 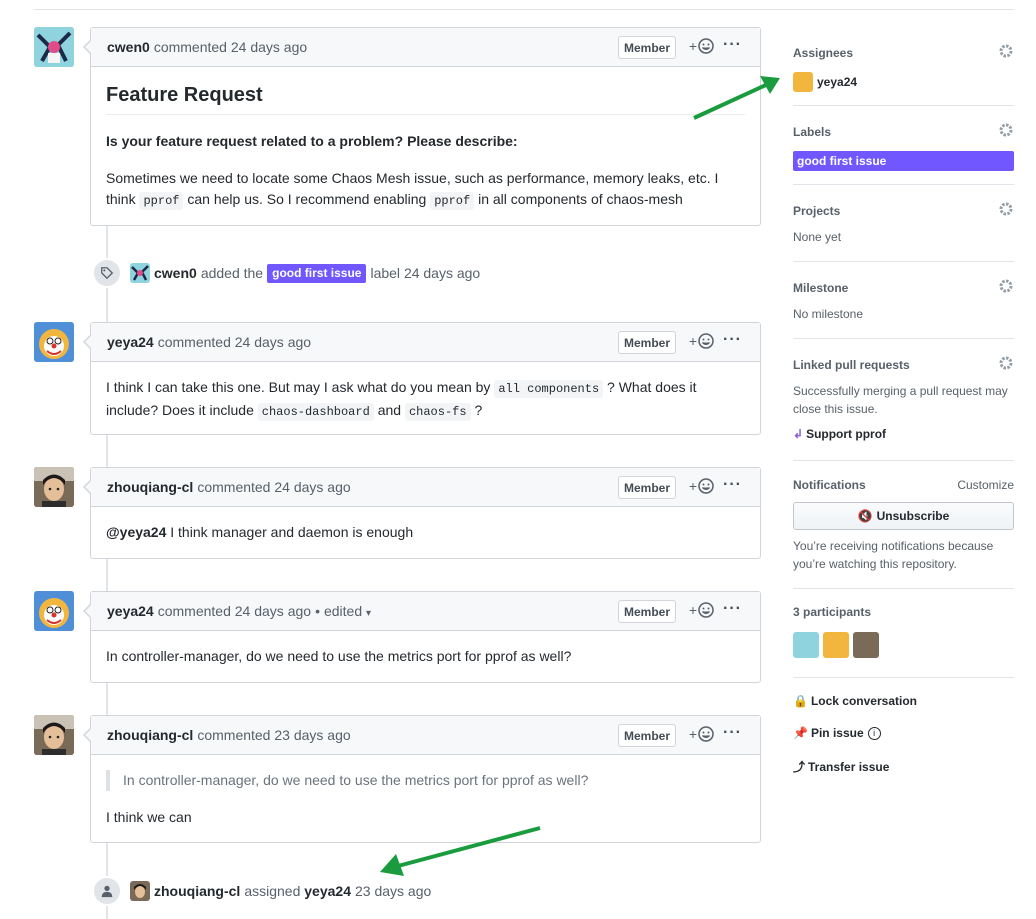 I want to click on comment-time: 23 days ago, so click(x=312, y=735).